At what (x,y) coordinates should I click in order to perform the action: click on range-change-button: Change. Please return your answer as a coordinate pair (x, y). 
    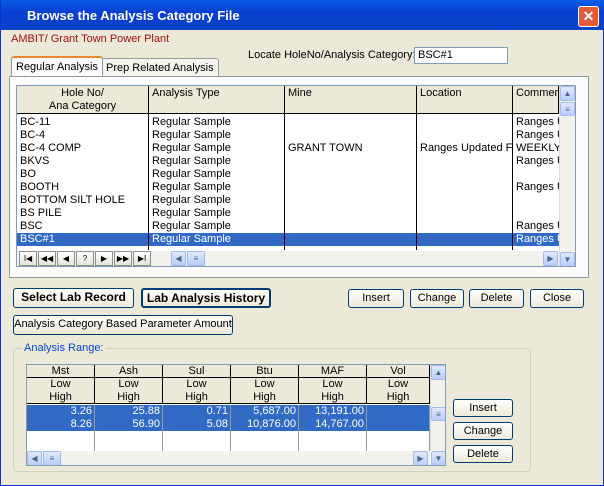
    Looking at the image, I should click on (483, 431).